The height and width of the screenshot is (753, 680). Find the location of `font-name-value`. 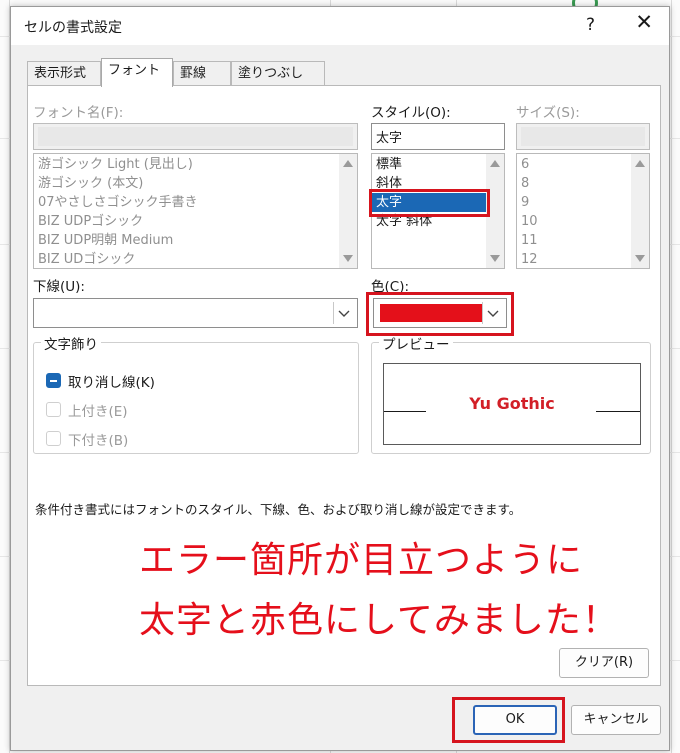

font-name-value is located at coordinates (195, 136).